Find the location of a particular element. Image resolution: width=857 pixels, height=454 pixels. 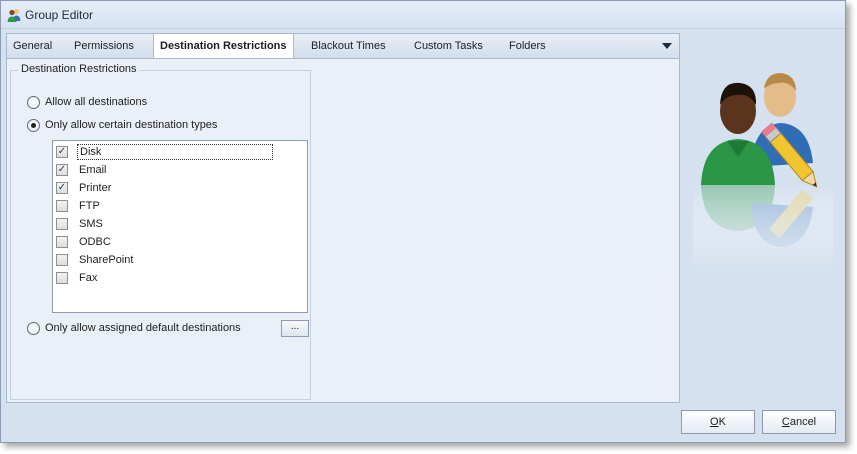

radio-allow-all-button is located at coordinates (33, 102).